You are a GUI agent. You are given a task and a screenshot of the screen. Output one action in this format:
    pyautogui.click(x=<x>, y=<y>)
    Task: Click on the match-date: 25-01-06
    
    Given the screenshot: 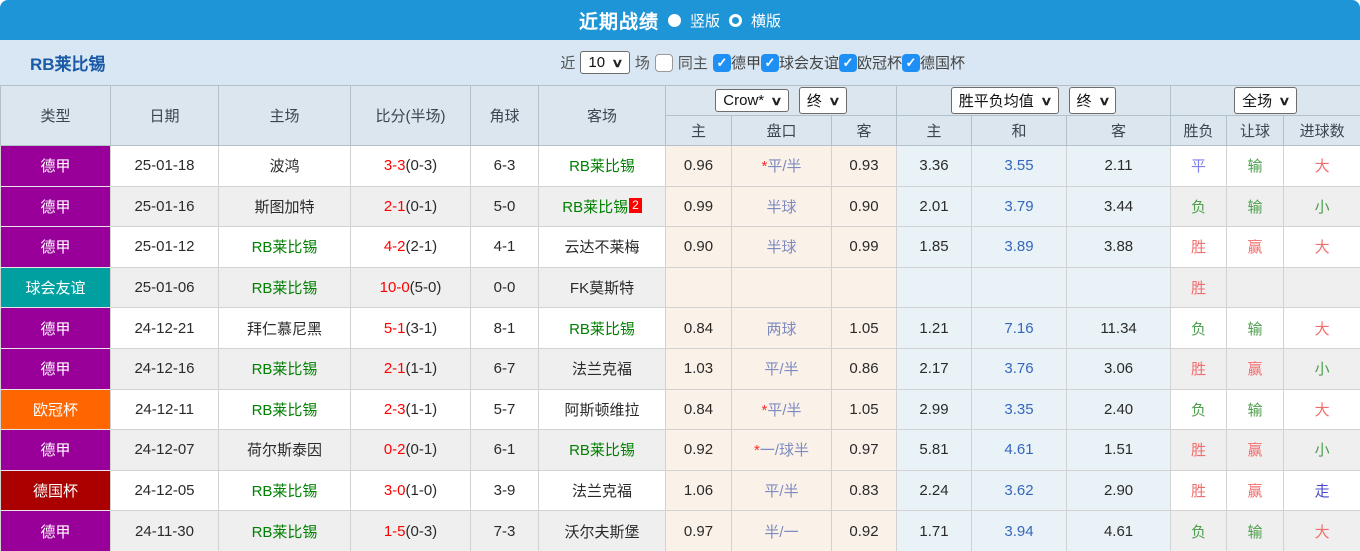 What is the action you would take?
    pyautogui.click(x=164, y=287)
    